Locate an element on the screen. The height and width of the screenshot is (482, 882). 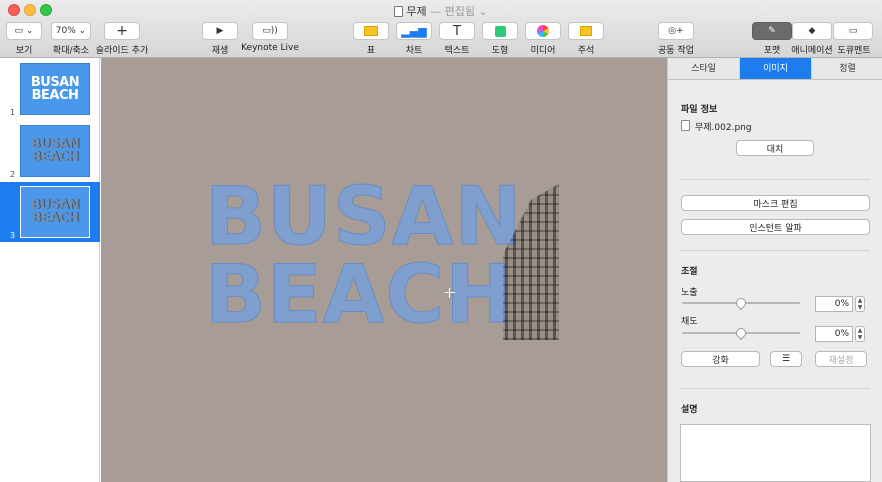
exposure-slider is located at coordinates (741, 303).